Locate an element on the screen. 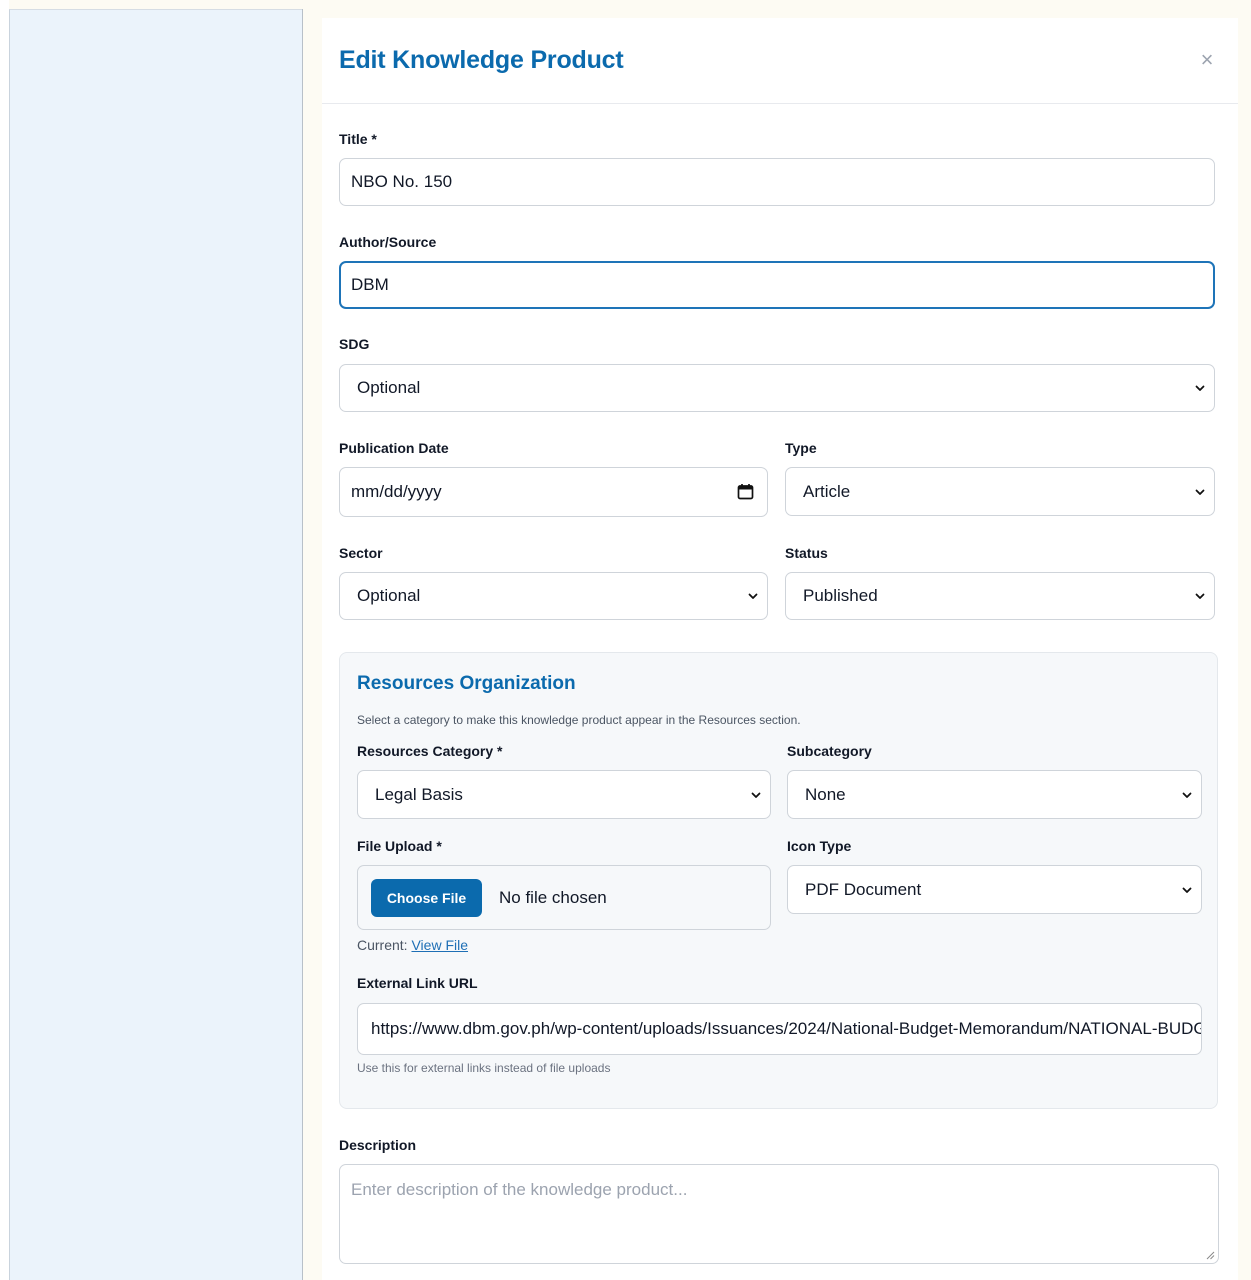 The width and height of the screenshot is (1251, 1280). description-label: Description is located at coordinates (378, 1145).